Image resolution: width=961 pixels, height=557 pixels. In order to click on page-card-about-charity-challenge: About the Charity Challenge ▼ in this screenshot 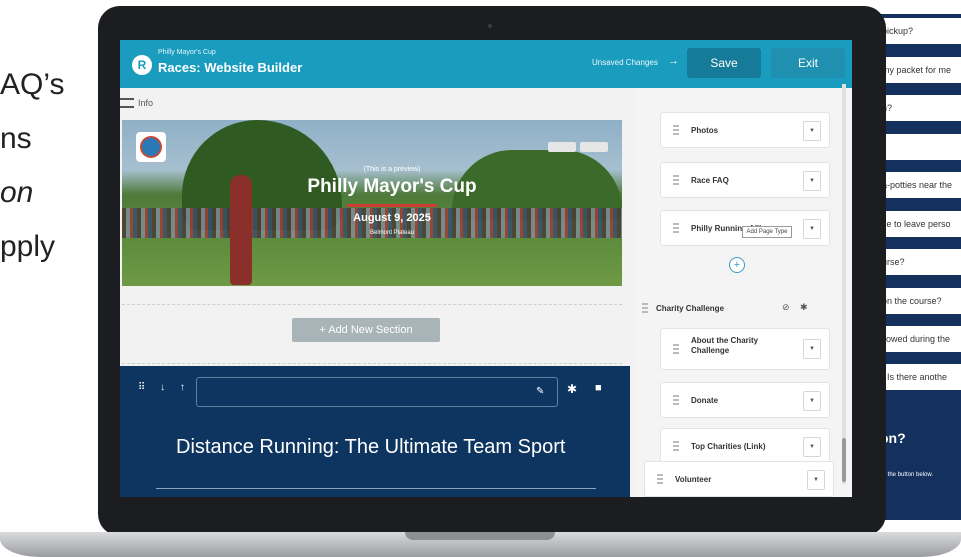, I will do `click(745, 349)`.